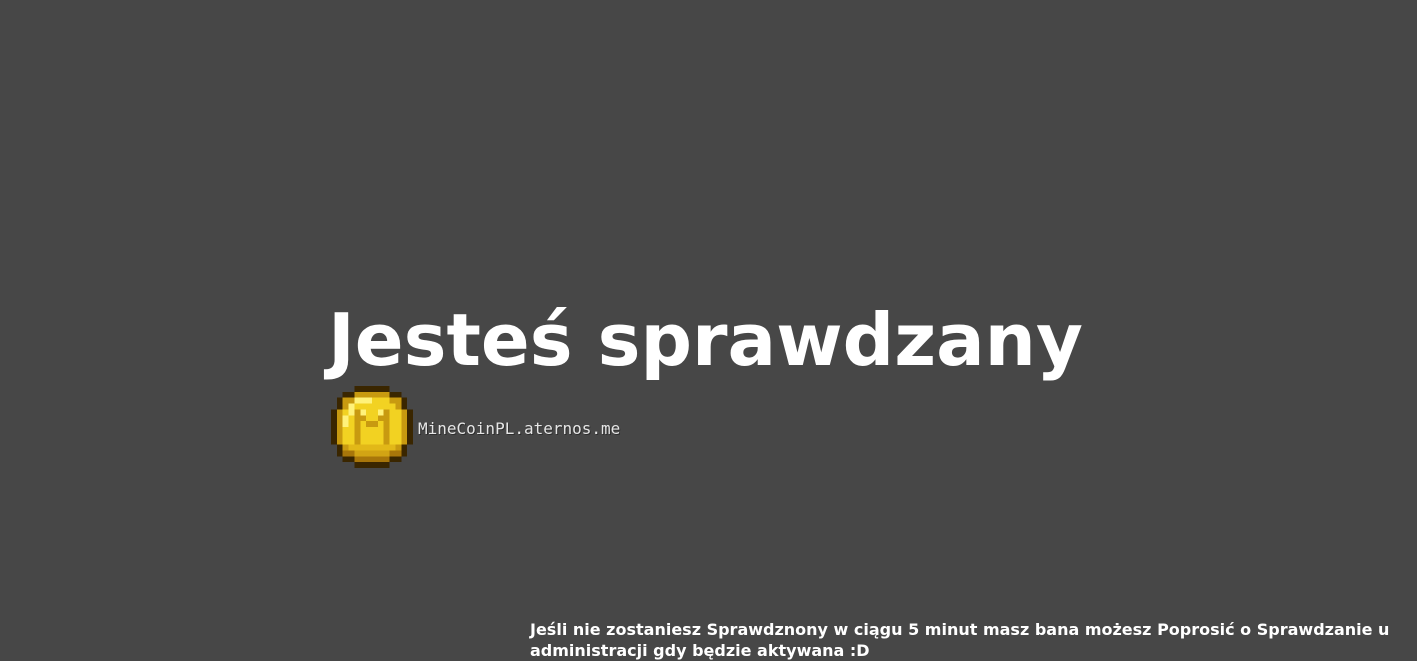 Image resolution: width=1417 pixels, height=661 pixels. What do you see at coordinates (372, 427) in the screenshot?
I see `gold-coin-icon` at bounding box center [372, 427].